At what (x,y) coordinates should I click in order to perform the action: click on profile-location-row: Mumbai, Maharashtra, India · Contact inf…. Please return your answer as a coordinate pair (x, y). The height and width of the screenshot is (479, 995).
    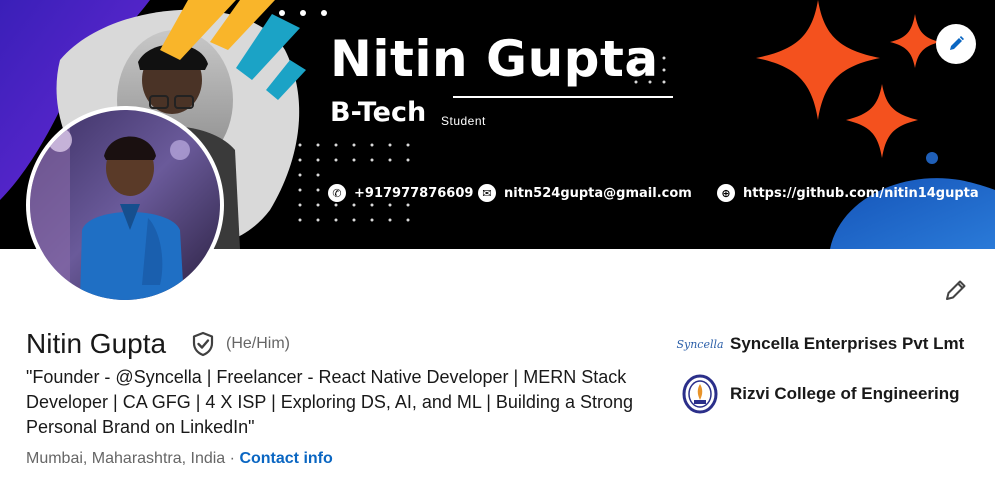
    Looking at the image, I should click on (179, 459).